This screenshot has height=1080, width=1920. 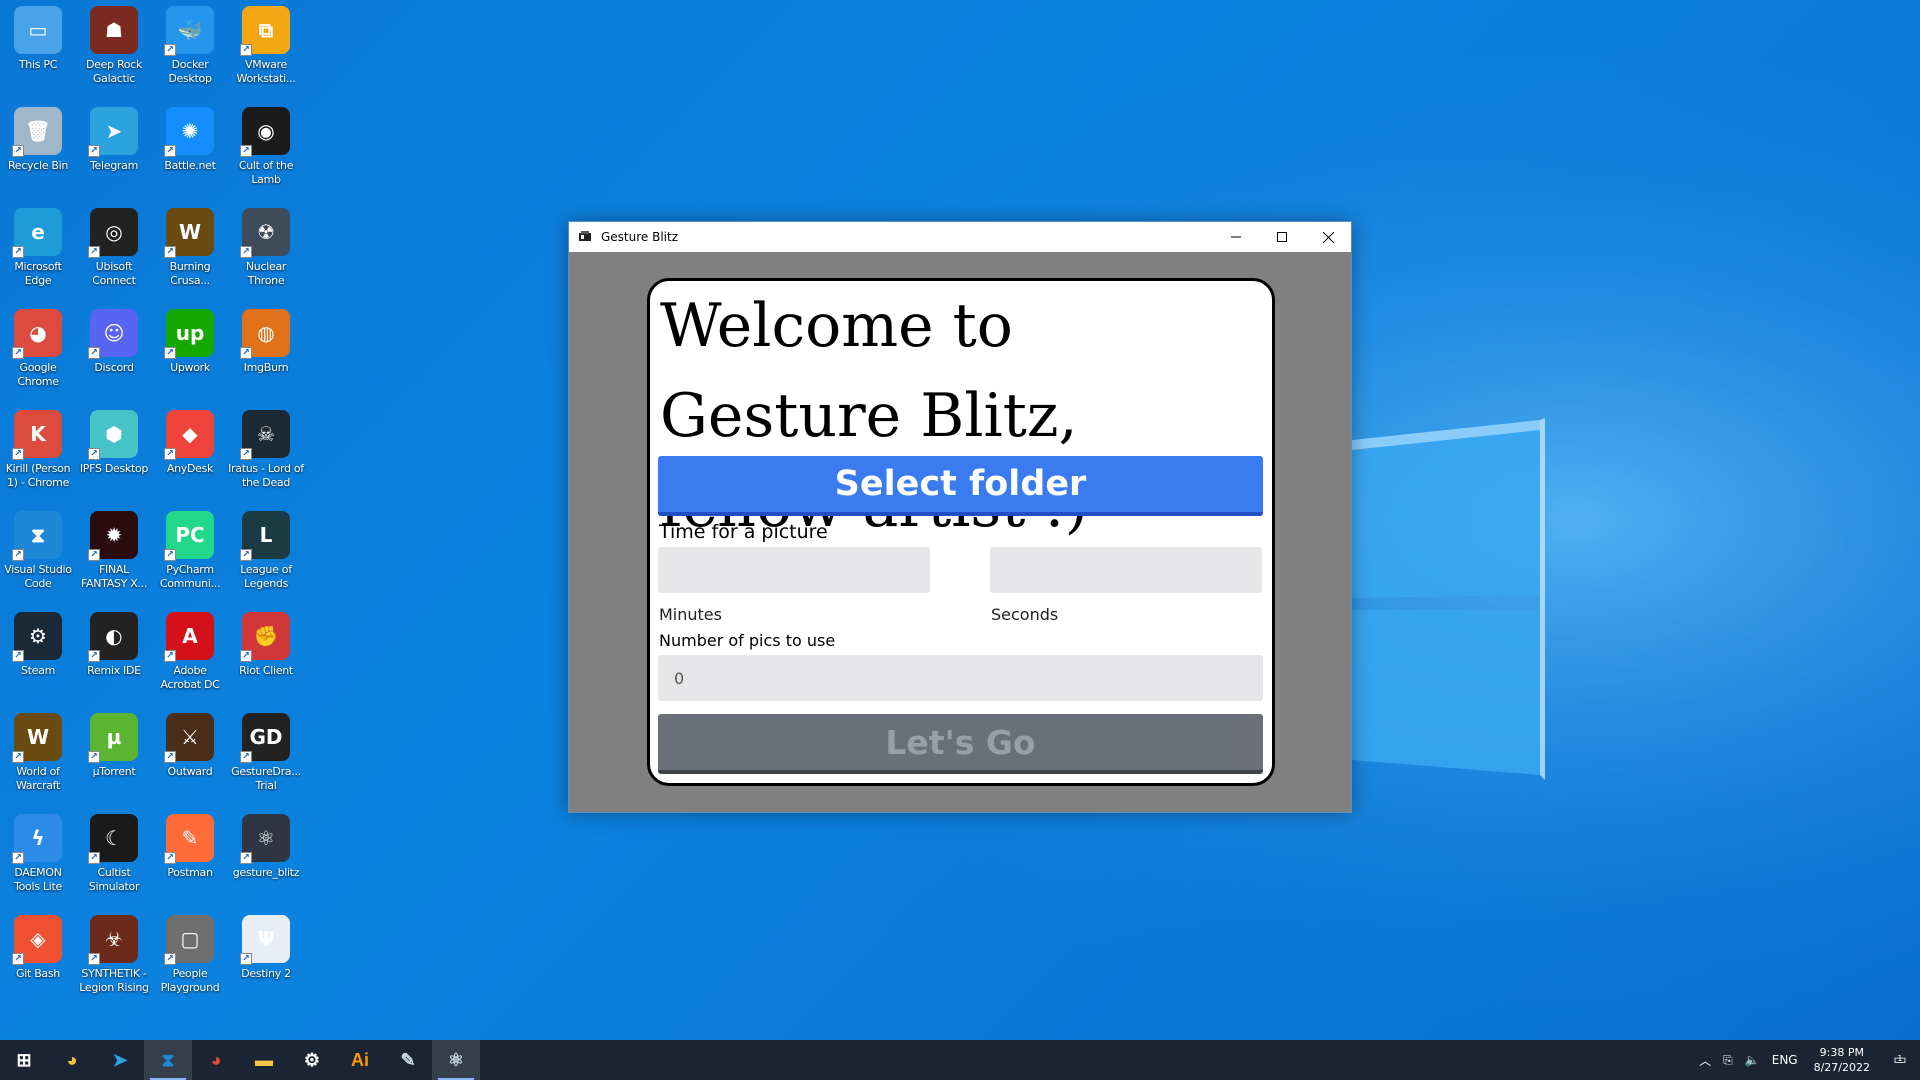 What do you see at coordinates (266, 149) in the screenshot?
I see `desktop-icon: ◉ ↗ Cult of the Lamb` at bounding box center [266, 149].